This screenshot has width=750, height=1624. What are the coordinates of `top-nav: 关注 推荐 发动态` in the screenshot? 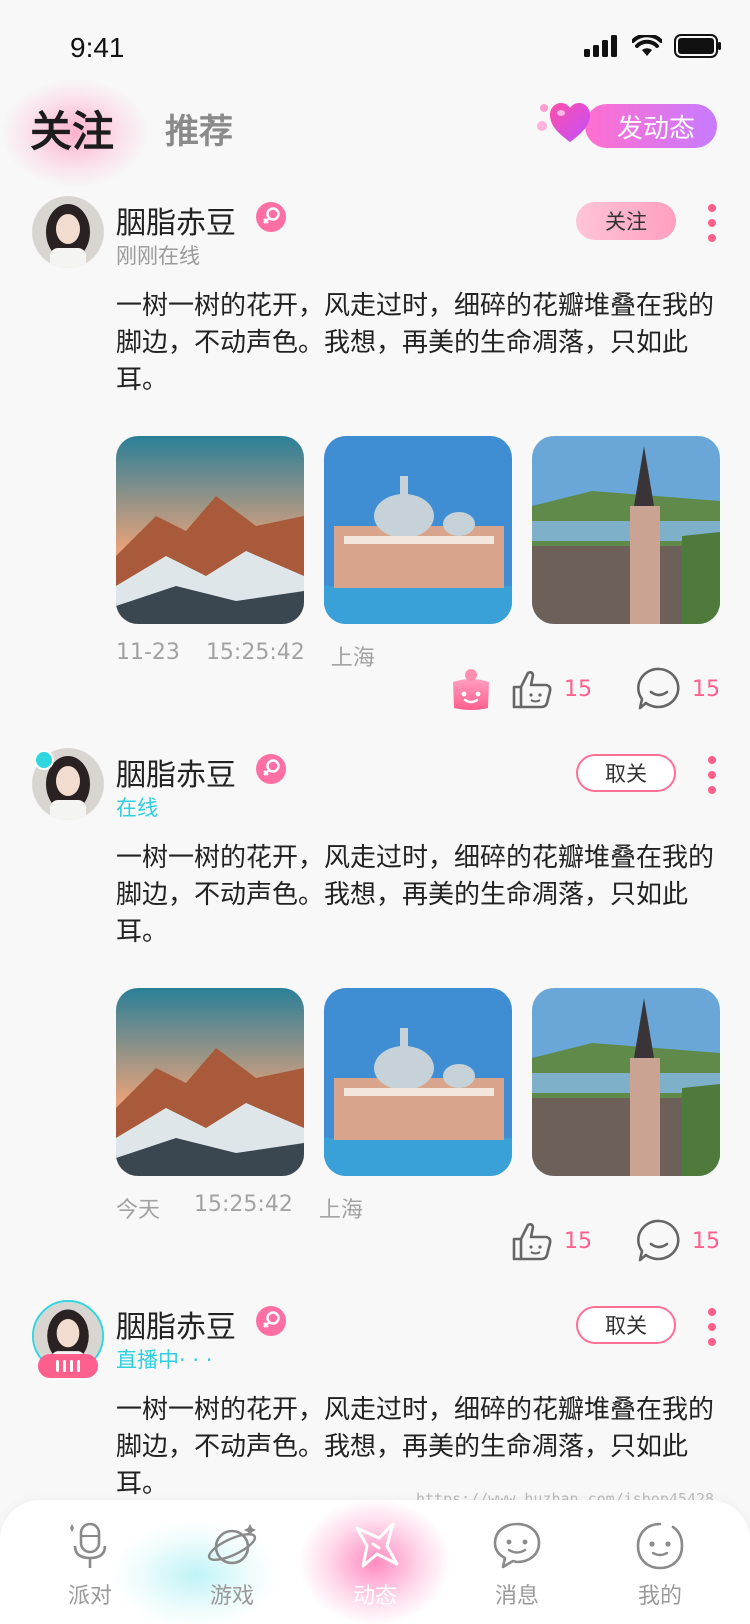 It's located at (375, 133).